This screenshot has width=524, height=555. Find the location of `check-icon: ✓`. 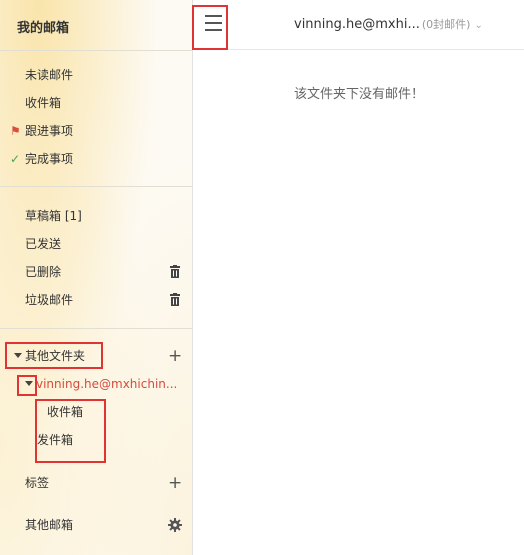

check-icon: ✓ is located at coordinates (15, 159).